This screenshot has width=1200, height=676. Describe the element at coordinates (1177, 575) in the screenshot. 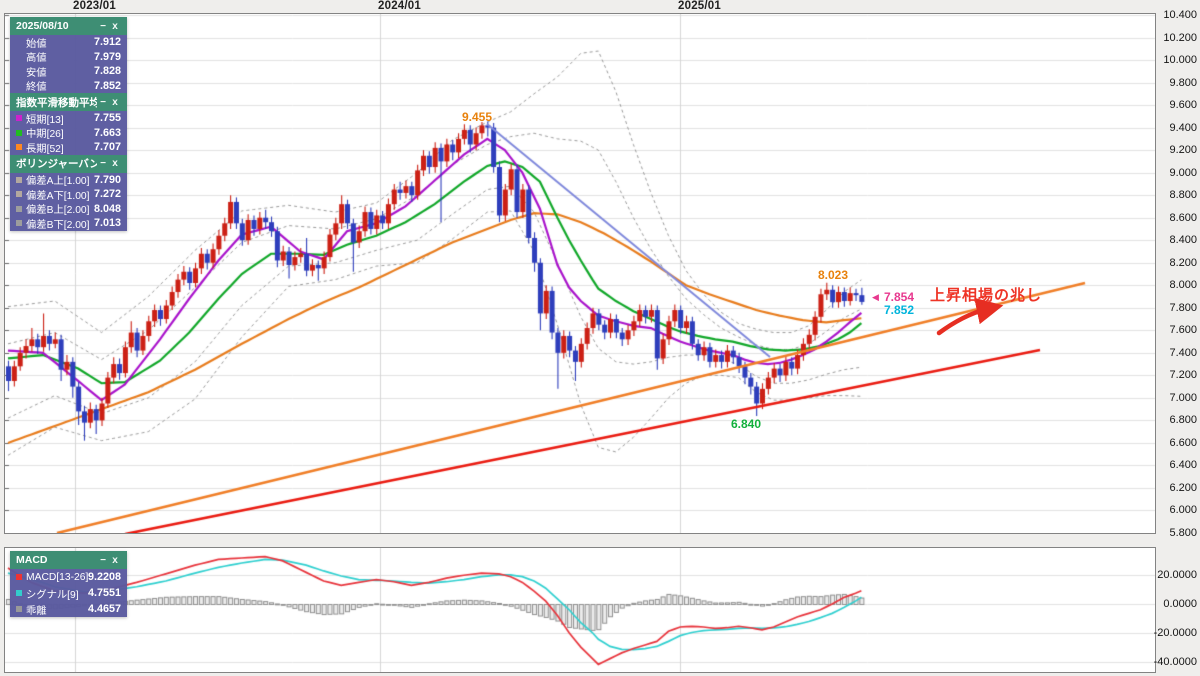

I see `macd-axis-label: 20.0000` at that location.